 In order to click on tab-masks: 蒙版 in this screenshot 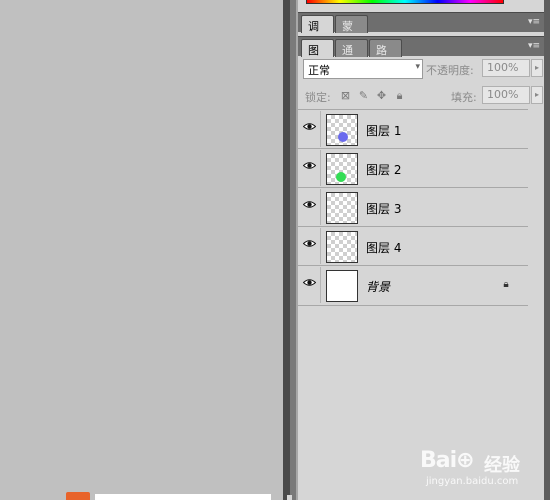, I will do `click(351, 32)`.